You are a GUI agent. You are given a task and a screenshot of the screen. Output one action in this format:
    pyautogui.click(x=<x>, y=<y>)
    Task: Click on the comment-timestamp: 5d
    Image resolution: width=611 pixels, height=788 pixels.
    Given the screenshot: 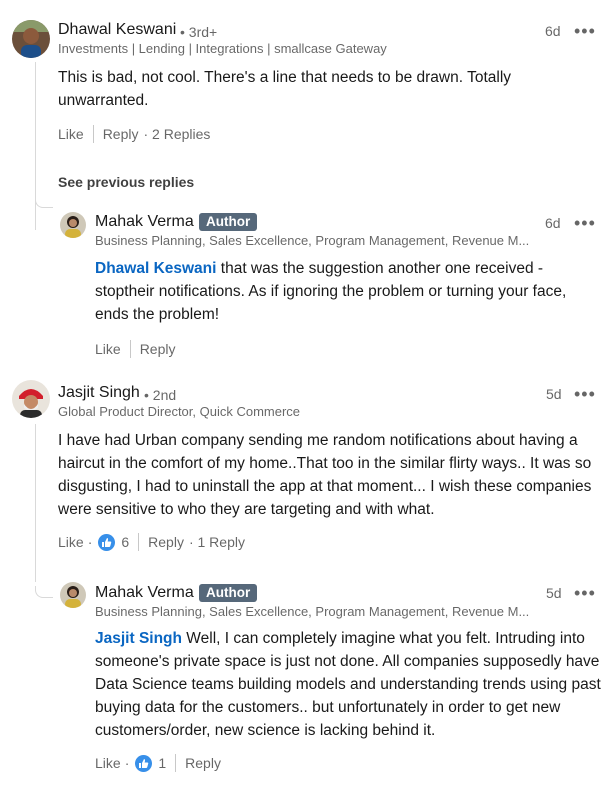 What is the action you would take?
    pyautogui.click(x=554, y=394)
    